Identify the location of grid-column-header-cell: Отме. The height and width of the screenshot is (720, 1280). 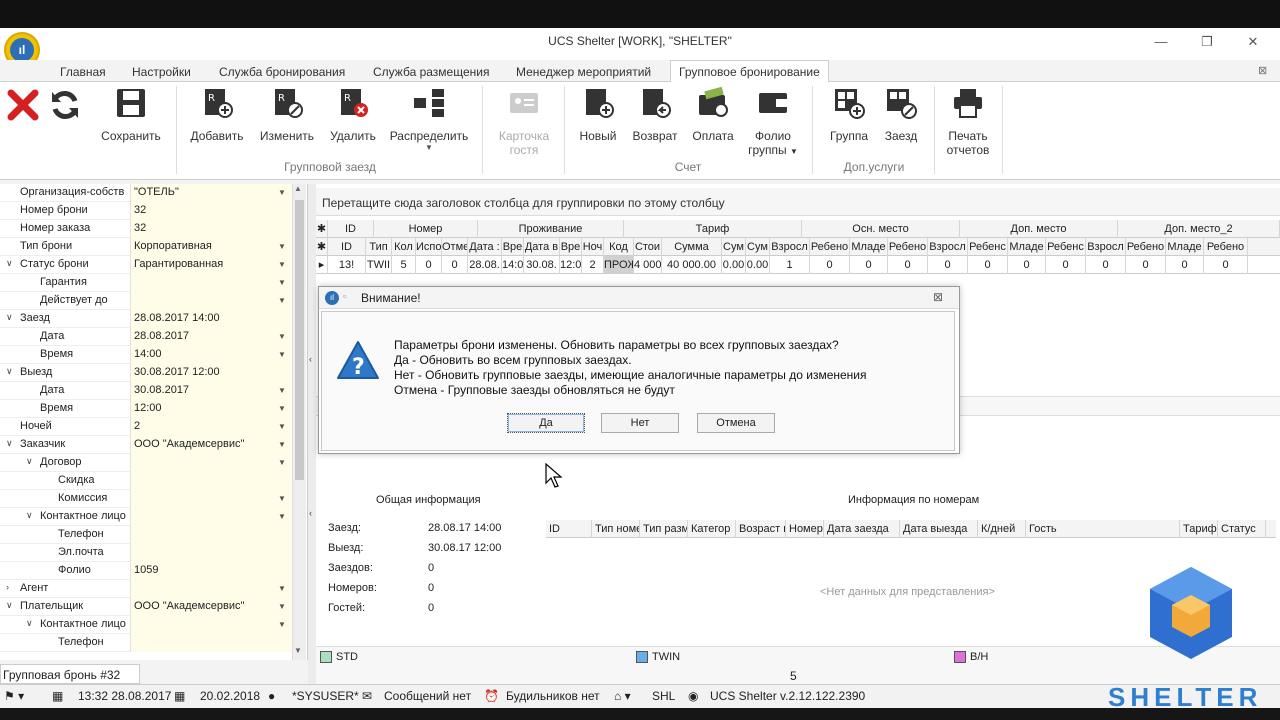
(455, 247).